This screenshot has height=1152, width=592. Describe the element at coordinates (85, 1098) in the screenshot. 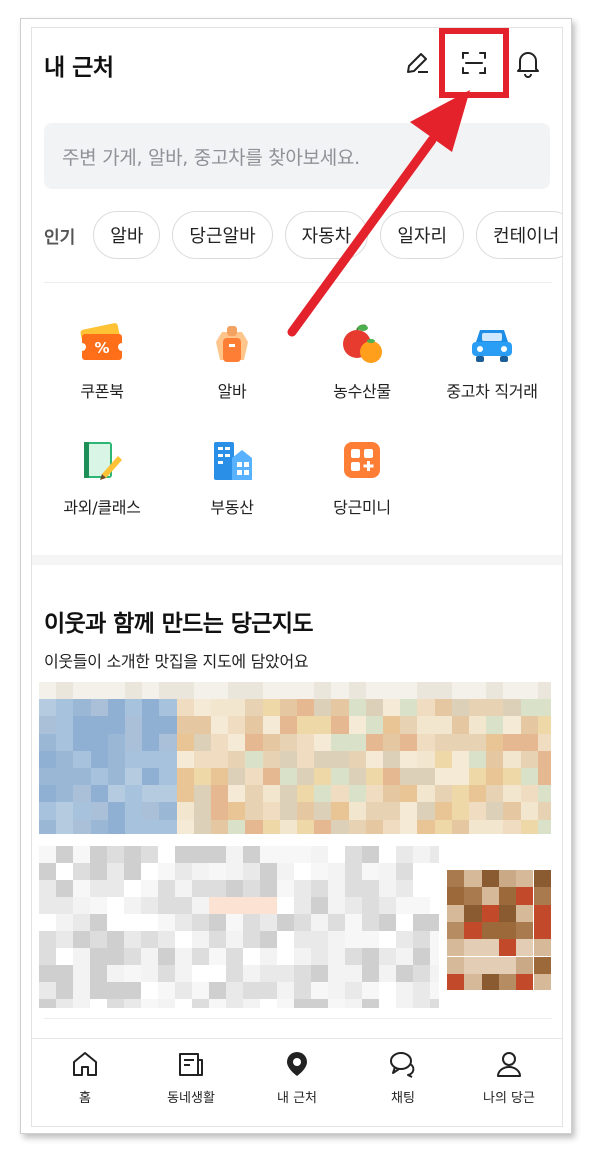

I see `tab-label: 홈` at that location.